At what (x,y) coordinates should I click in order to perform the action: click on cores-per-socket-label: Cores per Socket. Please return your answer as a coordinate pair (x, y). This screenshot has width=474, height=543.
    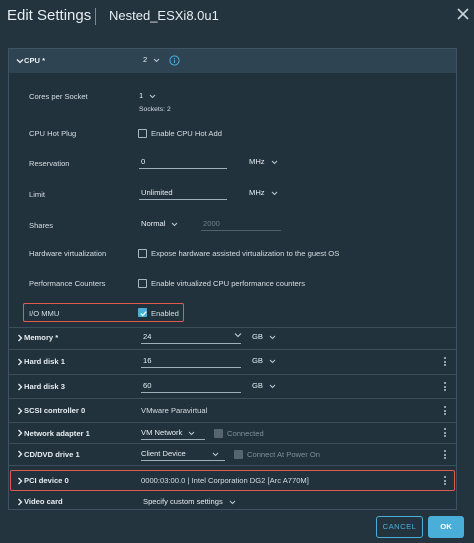
    Looking at the image, I should click on (58, 96).